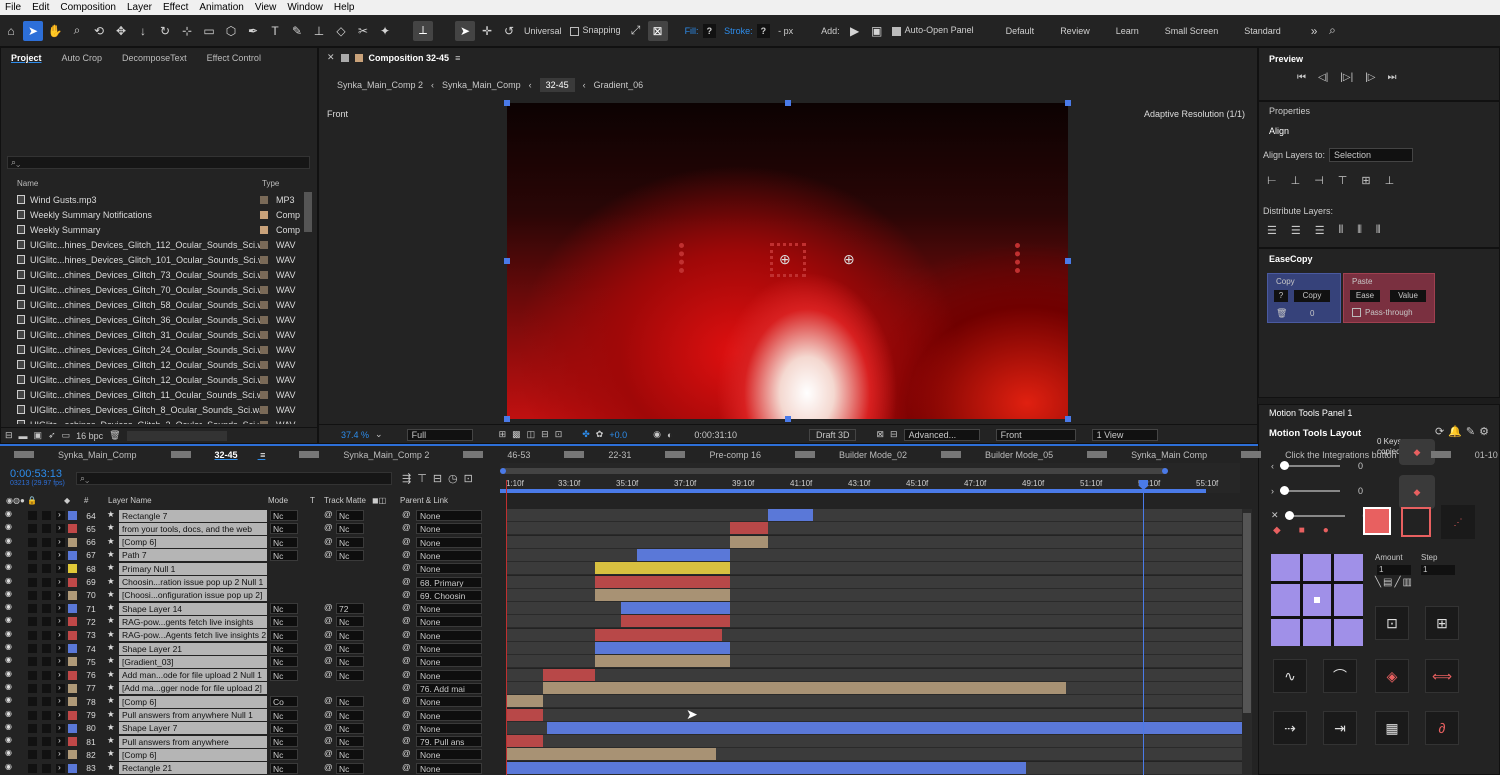 This screenshot has width=1500, height=775. Describe the element at coordinates (1272, 180) in the screenshot. I see `align-left-icon: ⊢` at that location.